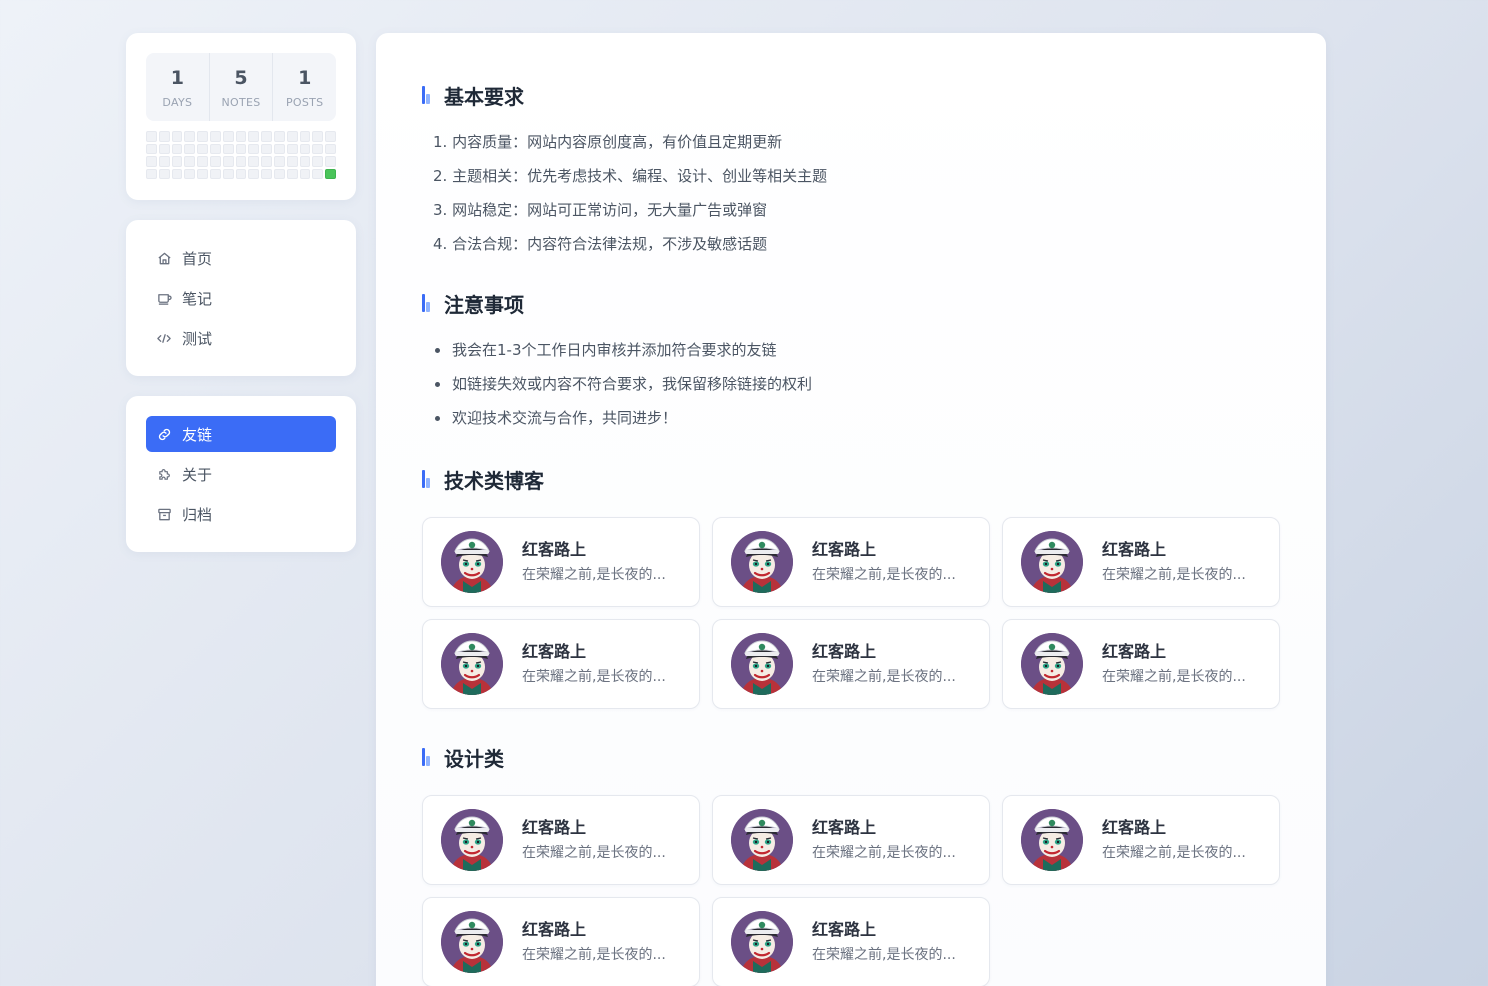  I want to click on nav-item-notes: 笔记, so click(241, 298).